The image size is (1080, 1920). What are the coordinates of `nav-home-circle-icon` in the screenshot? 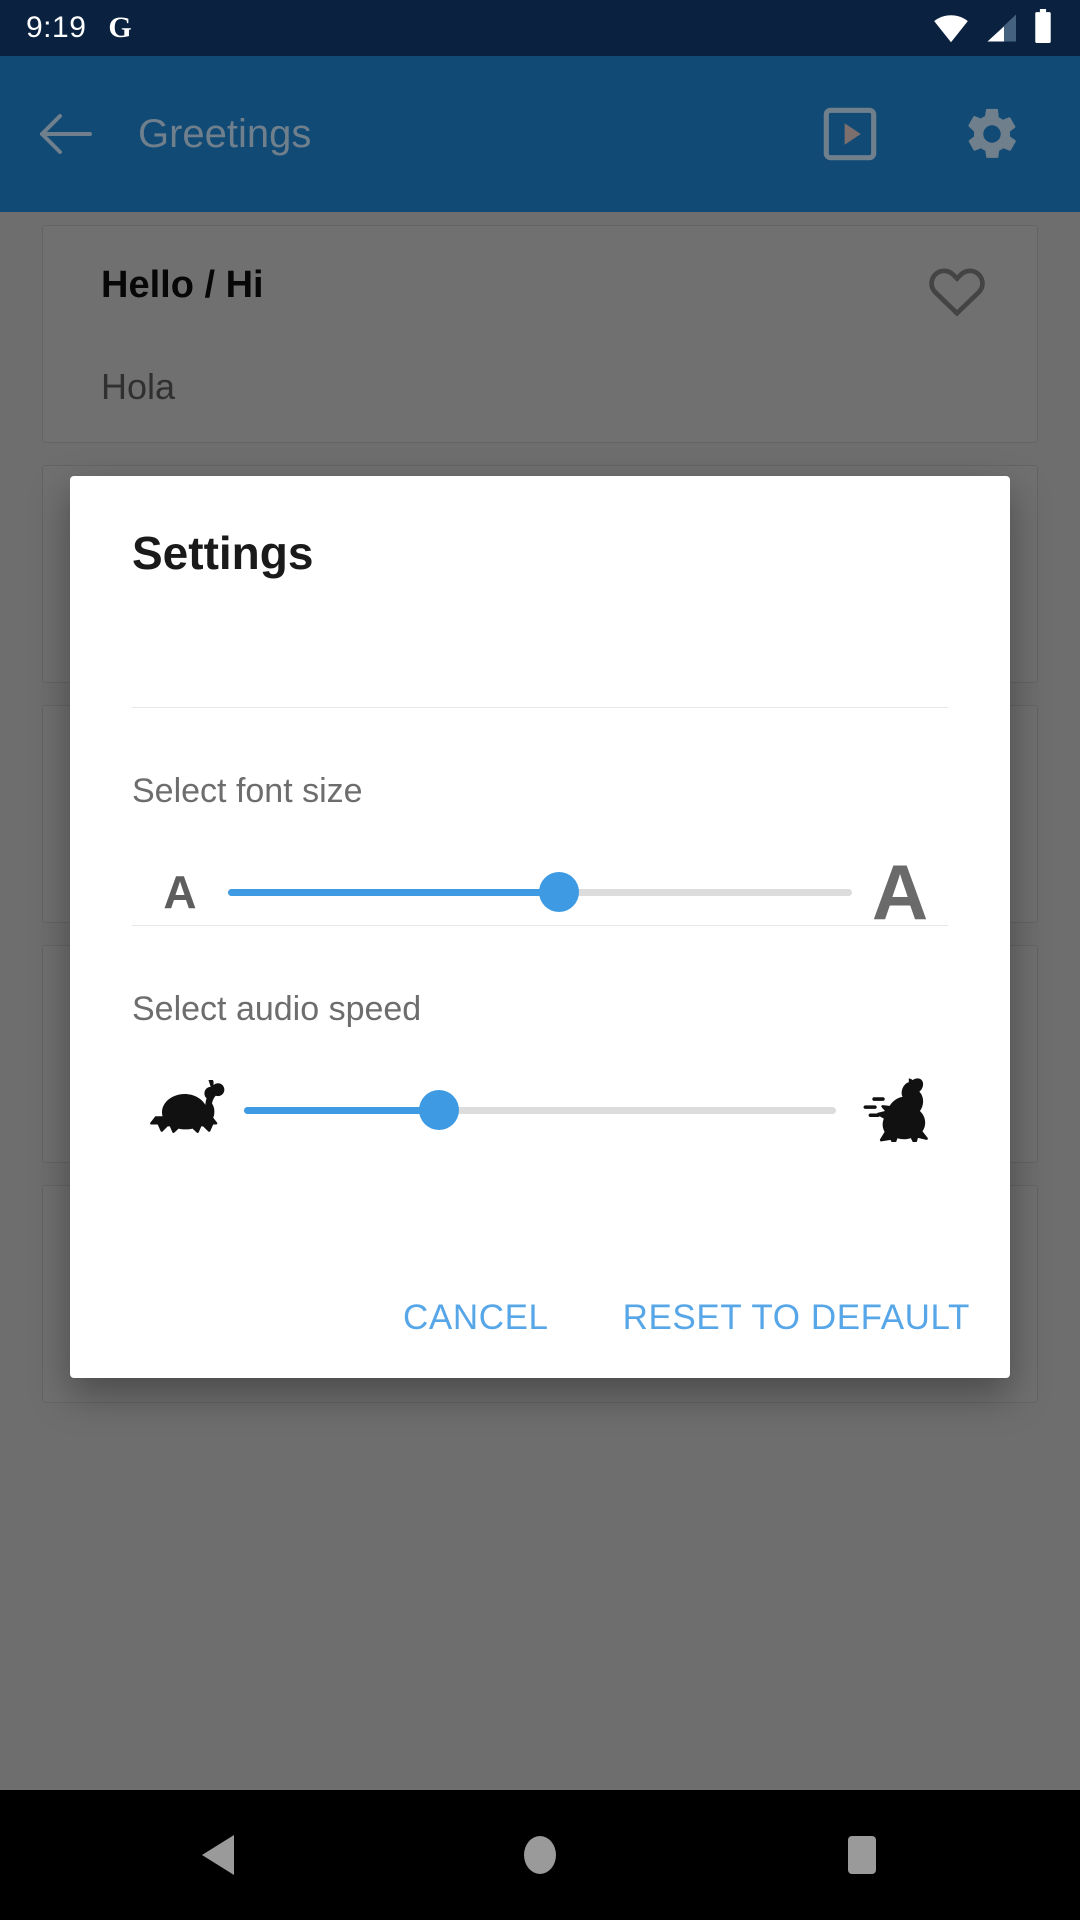 It's located at (540, 1855).